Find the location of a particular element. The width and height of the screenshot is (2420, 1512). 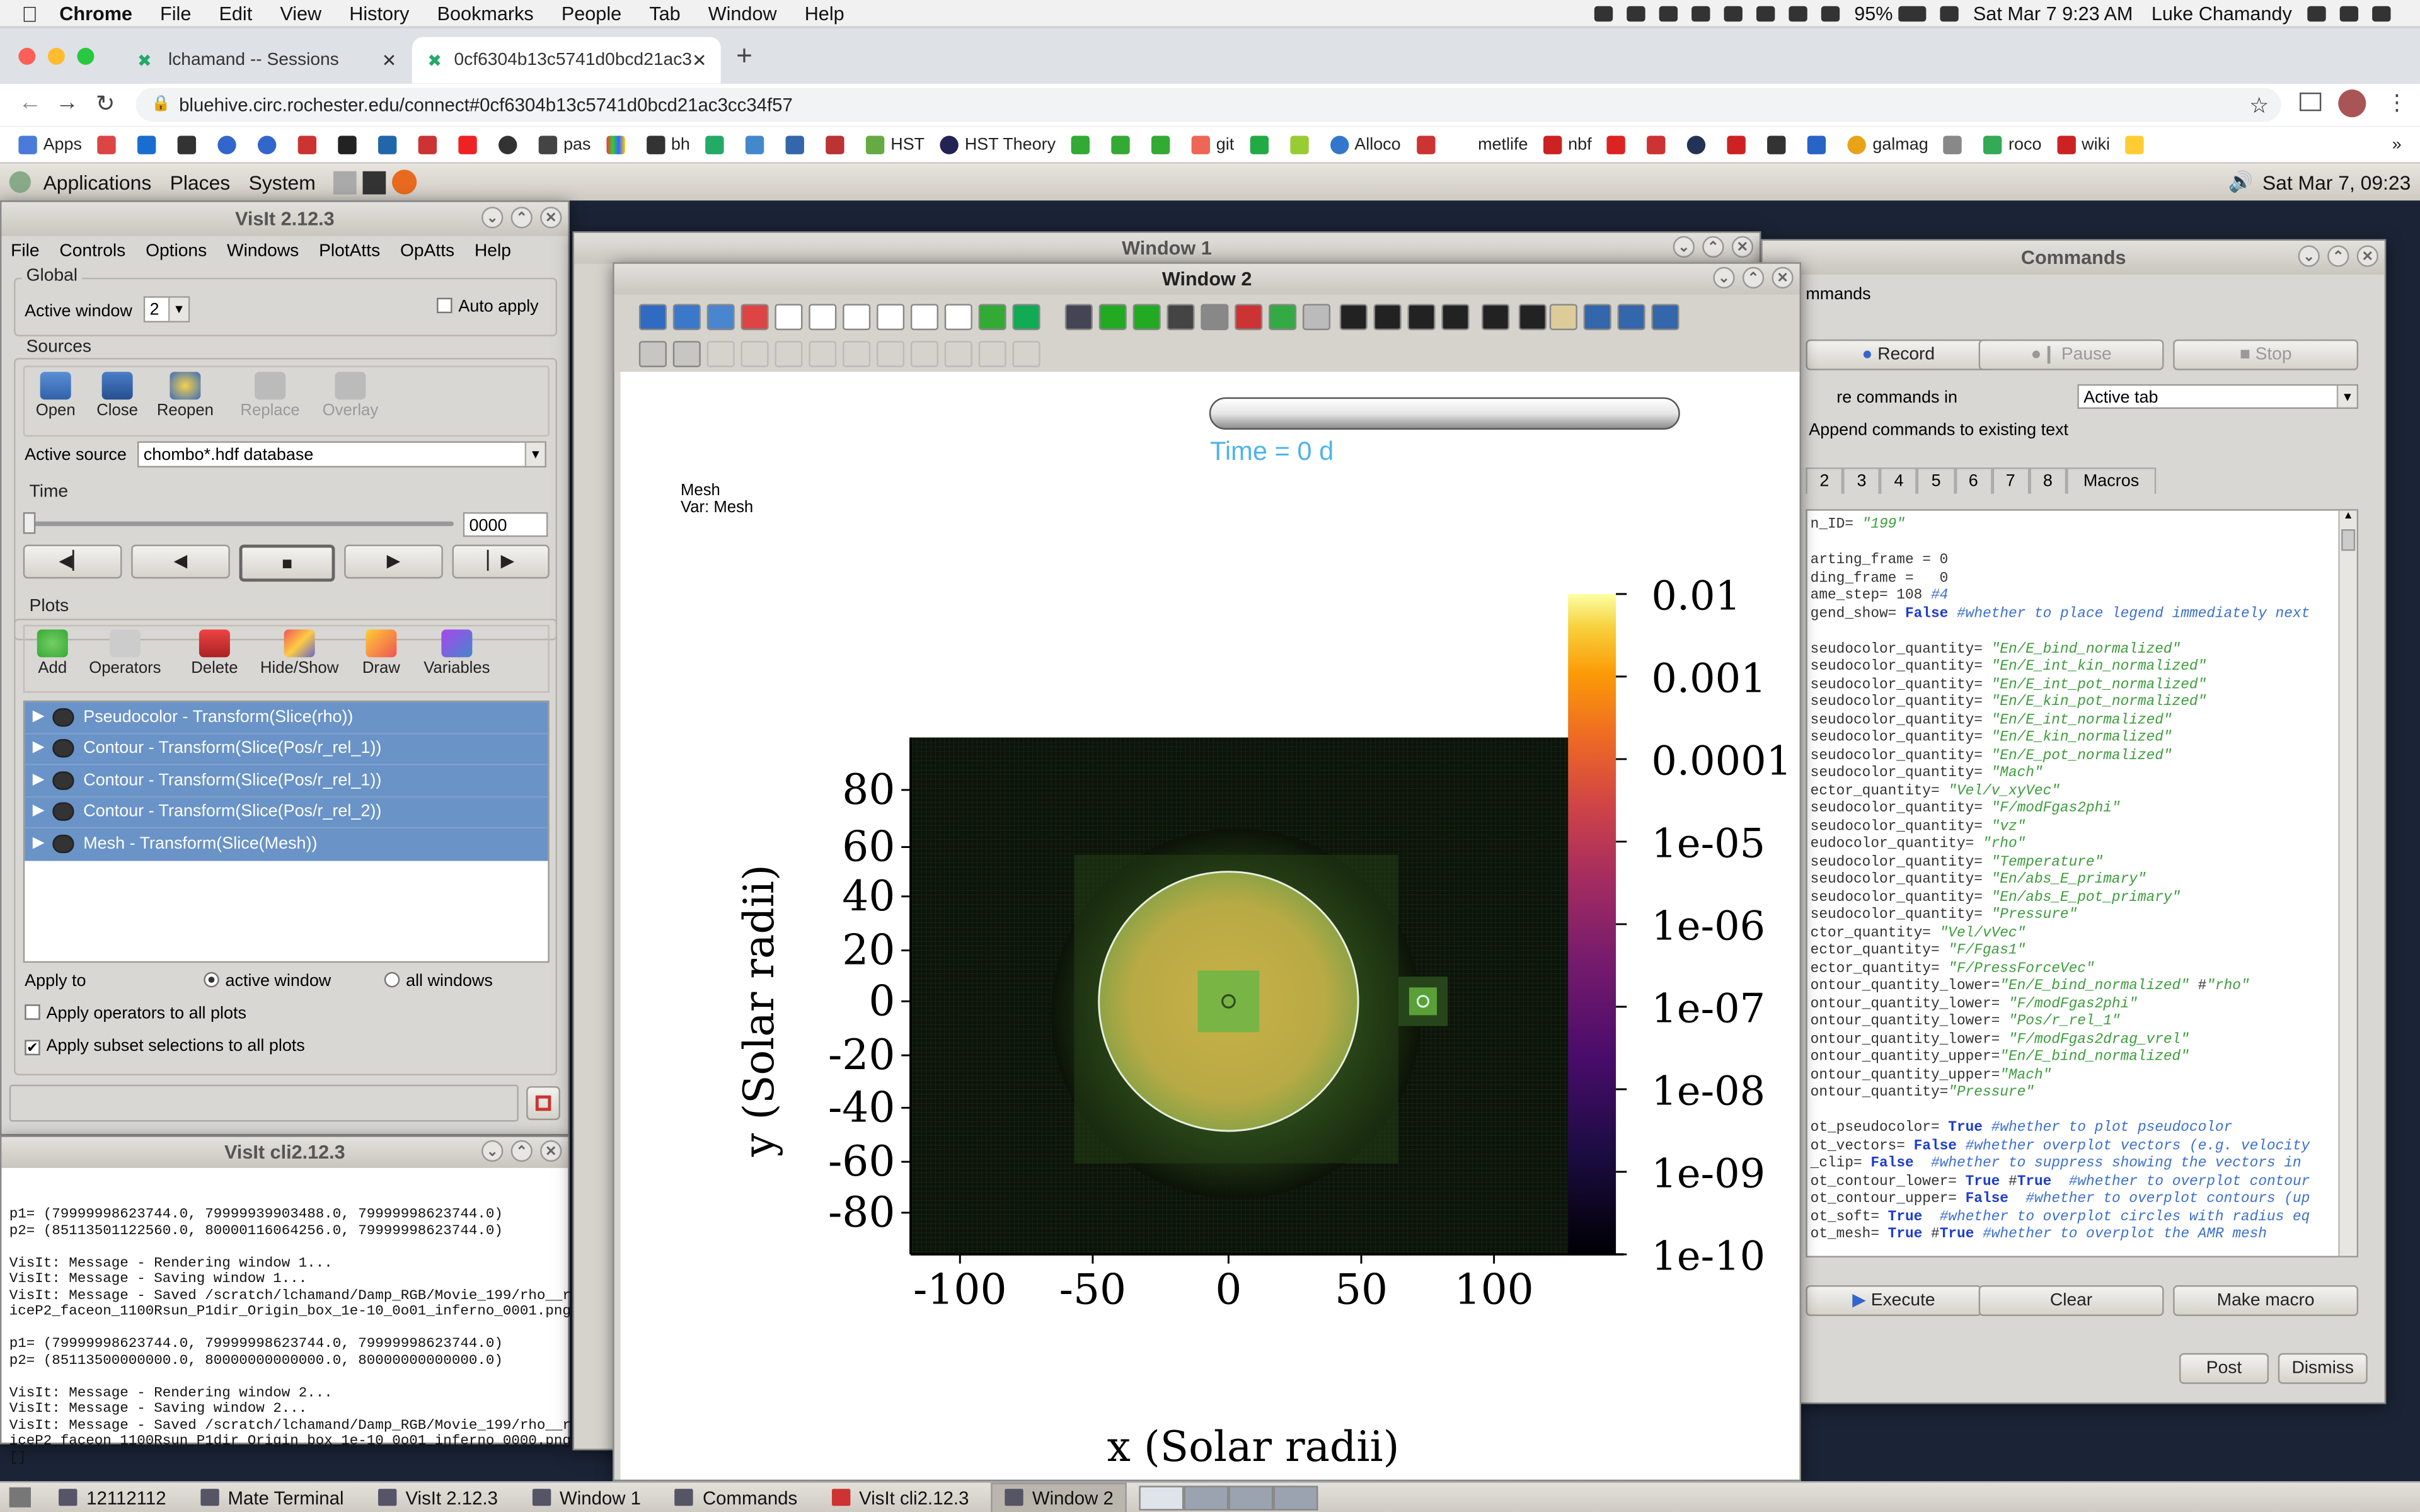

location-icon is located at coordinates (1669, 13).